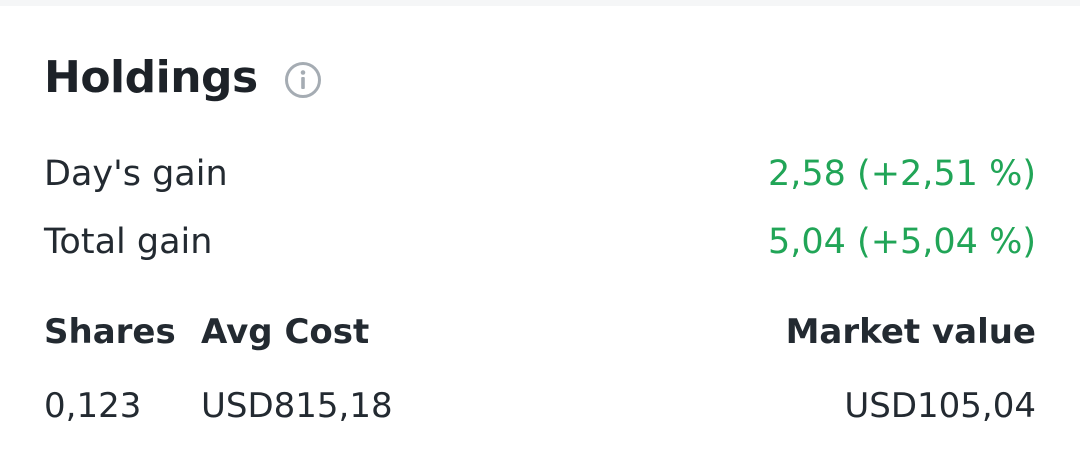  Describe the element at coordinates (540, 332) in the screenshot. I see `holdings-column-headers: Shares Avg Cost Market value` at that location.